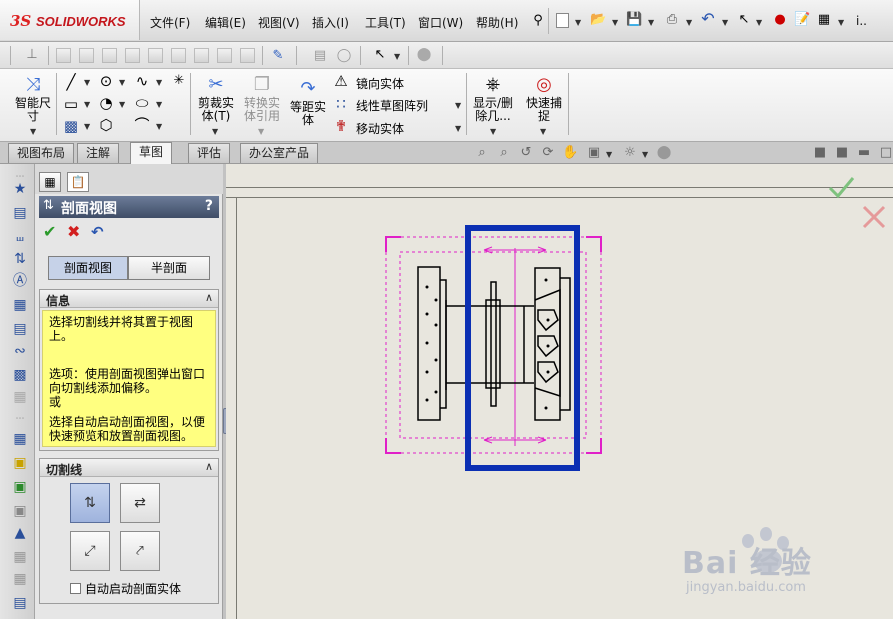 The width and height of the screenshot is (893, 619). I want to click on drawing-holes, so click(487, 344).